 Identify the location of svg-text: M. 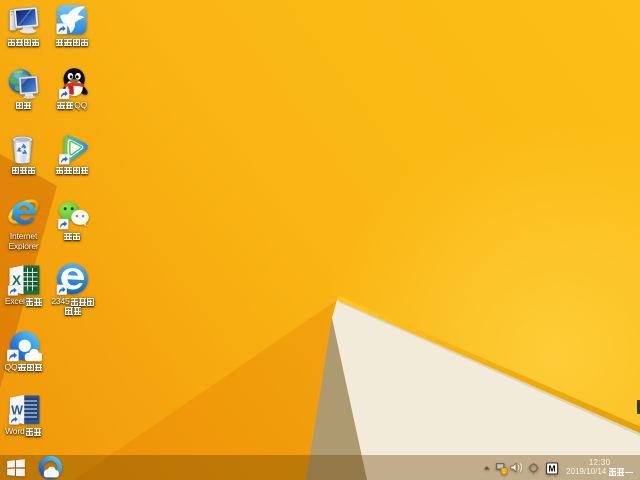
(552, 468).